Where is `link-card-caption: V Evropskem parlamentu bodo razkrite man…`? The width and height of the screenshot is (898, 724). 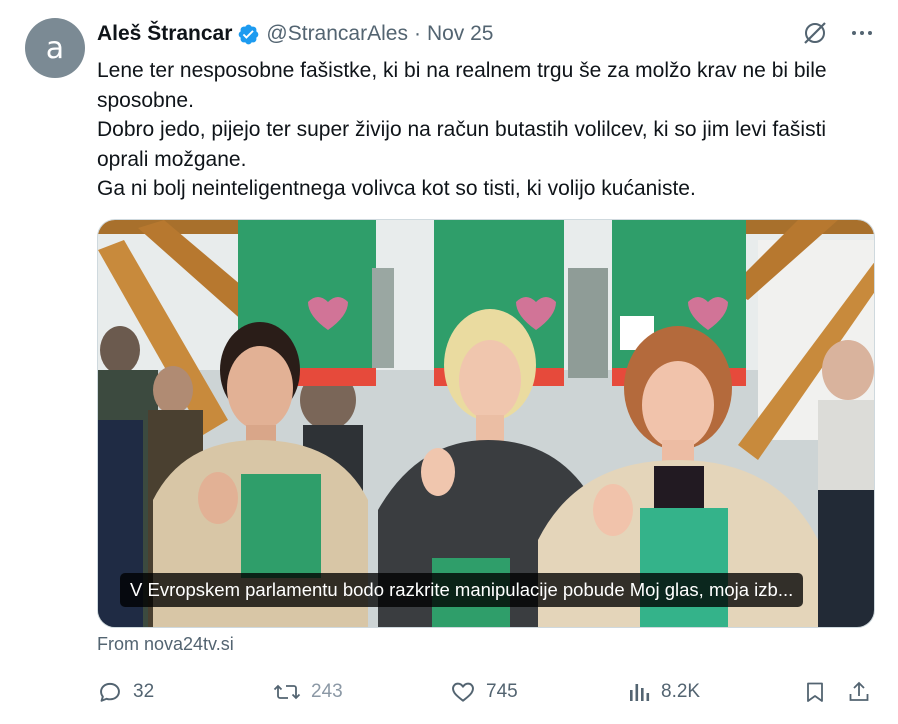
link-card-caption: V Evropskem parlamentu bodo razkrite man… is located at coordinates (462, 590).